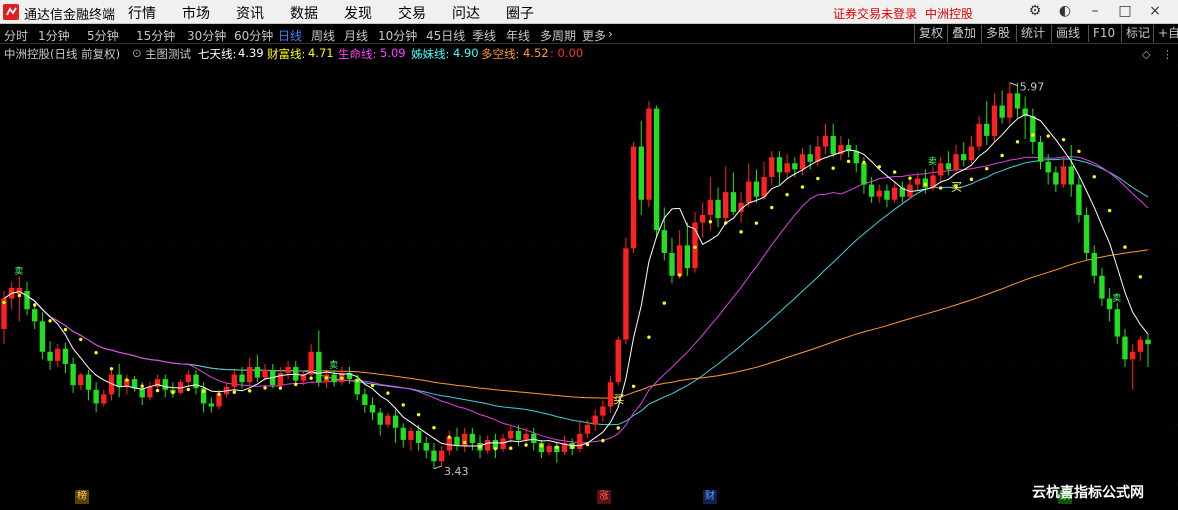 The image size is (1178, 510). What do you see at coordinates (604, 497) in the screenshot?
I see `bottom-marker-up: 涨` at bounding box center [604, 497].